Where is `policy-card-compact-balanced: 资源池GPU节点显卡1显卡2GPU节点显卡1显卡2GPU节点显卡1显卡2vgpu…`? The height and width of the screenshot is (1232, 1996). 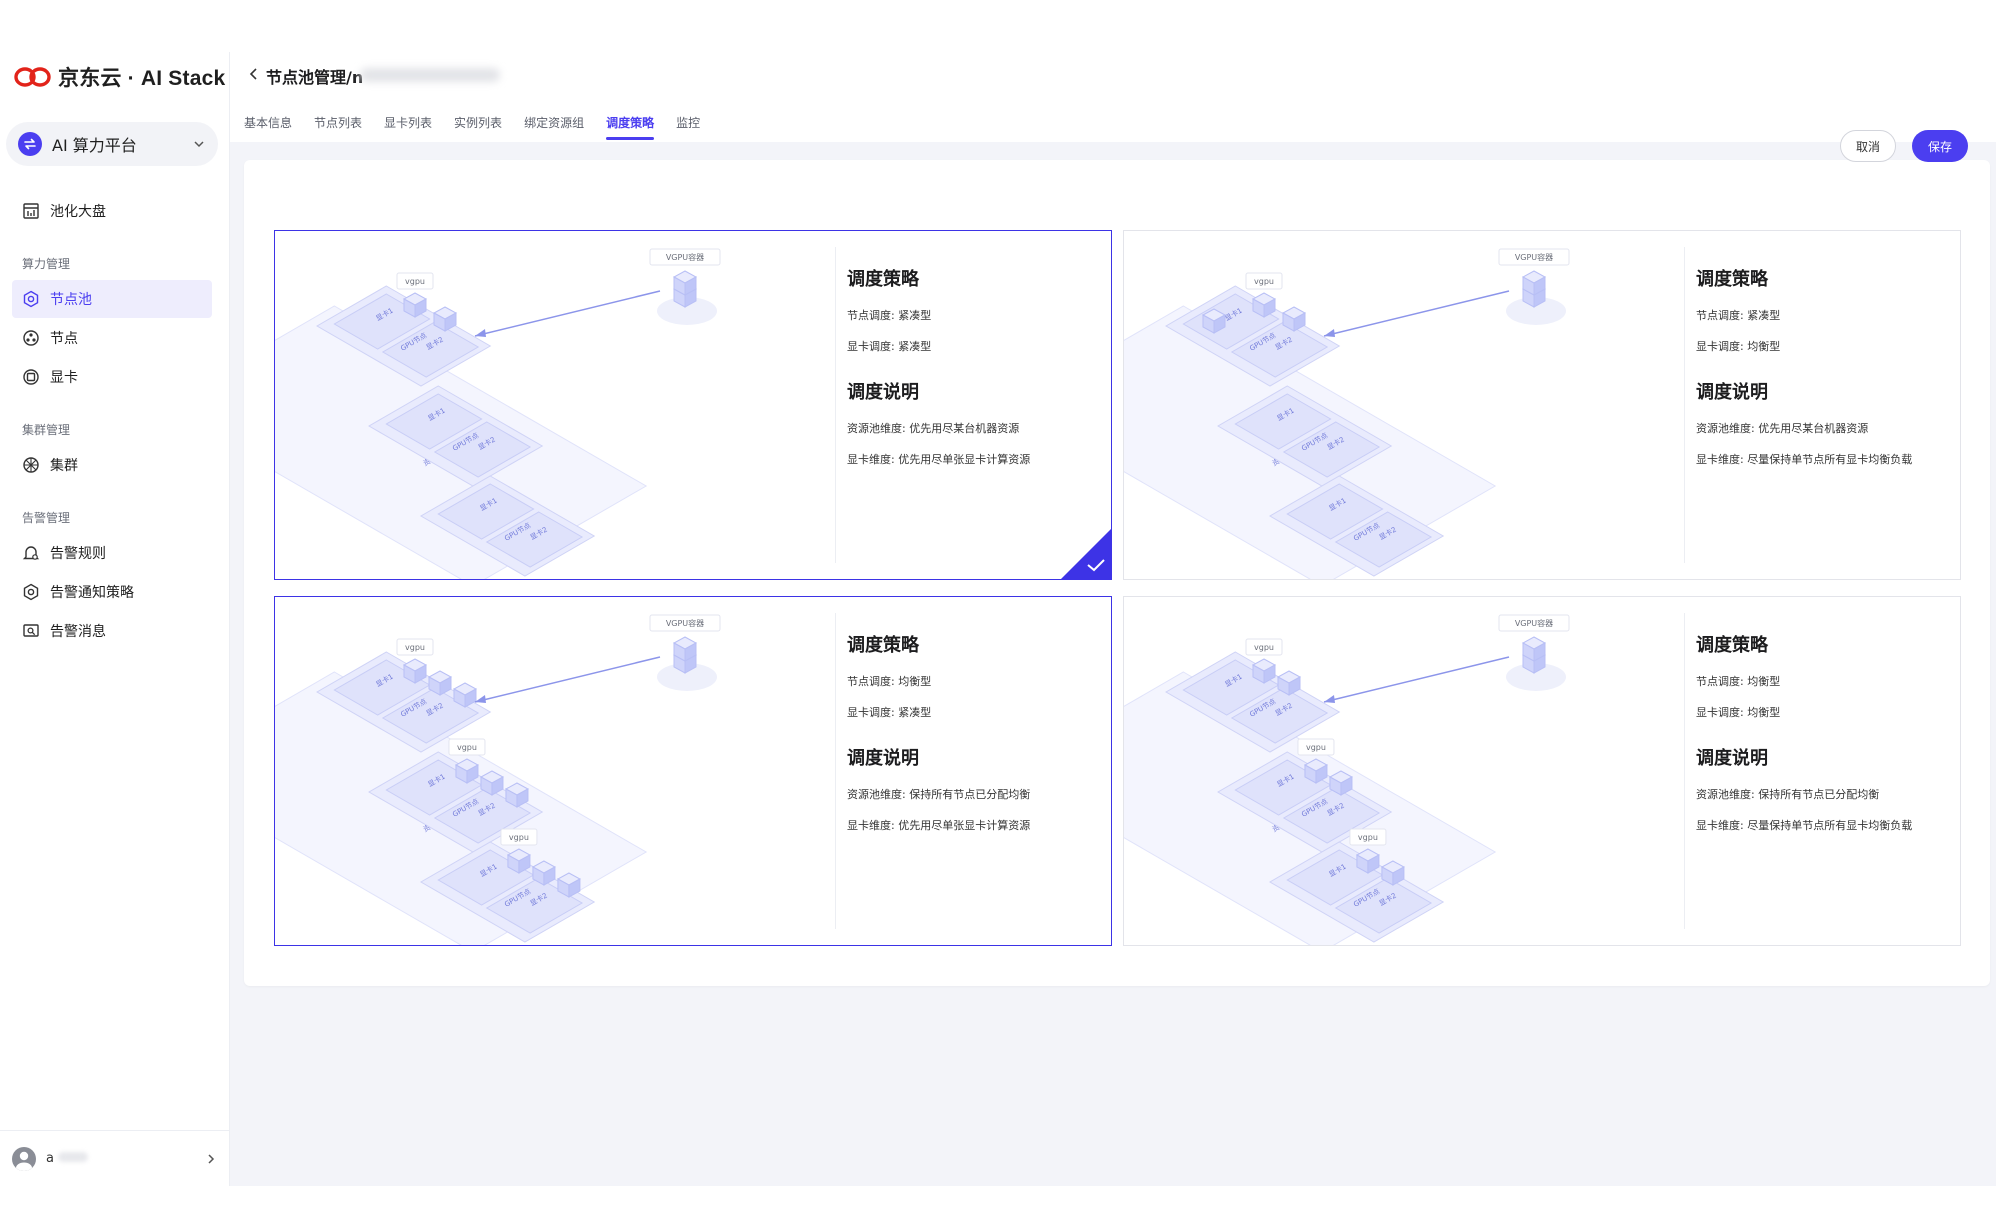 policy-card-compact-balanced: 资源池GPU节点显卡1显卡2GPU节点显卡1显卡2GPU节点显卡1显卡2vgpu… is located at coordinates (1542, 405).